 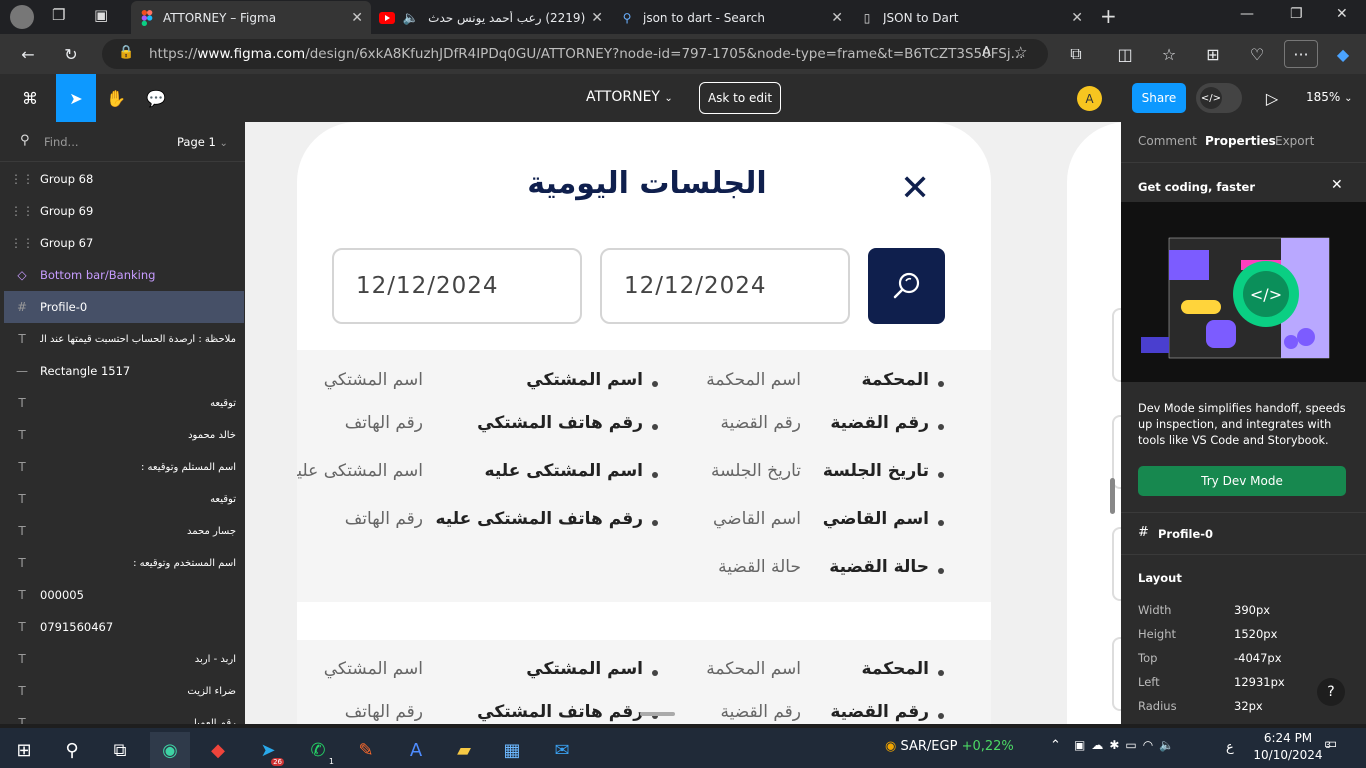 What do you see at coordinates (72, 750) in the screenshot?
I see `search-icon: ⚲` at bounding box center [72, 750].